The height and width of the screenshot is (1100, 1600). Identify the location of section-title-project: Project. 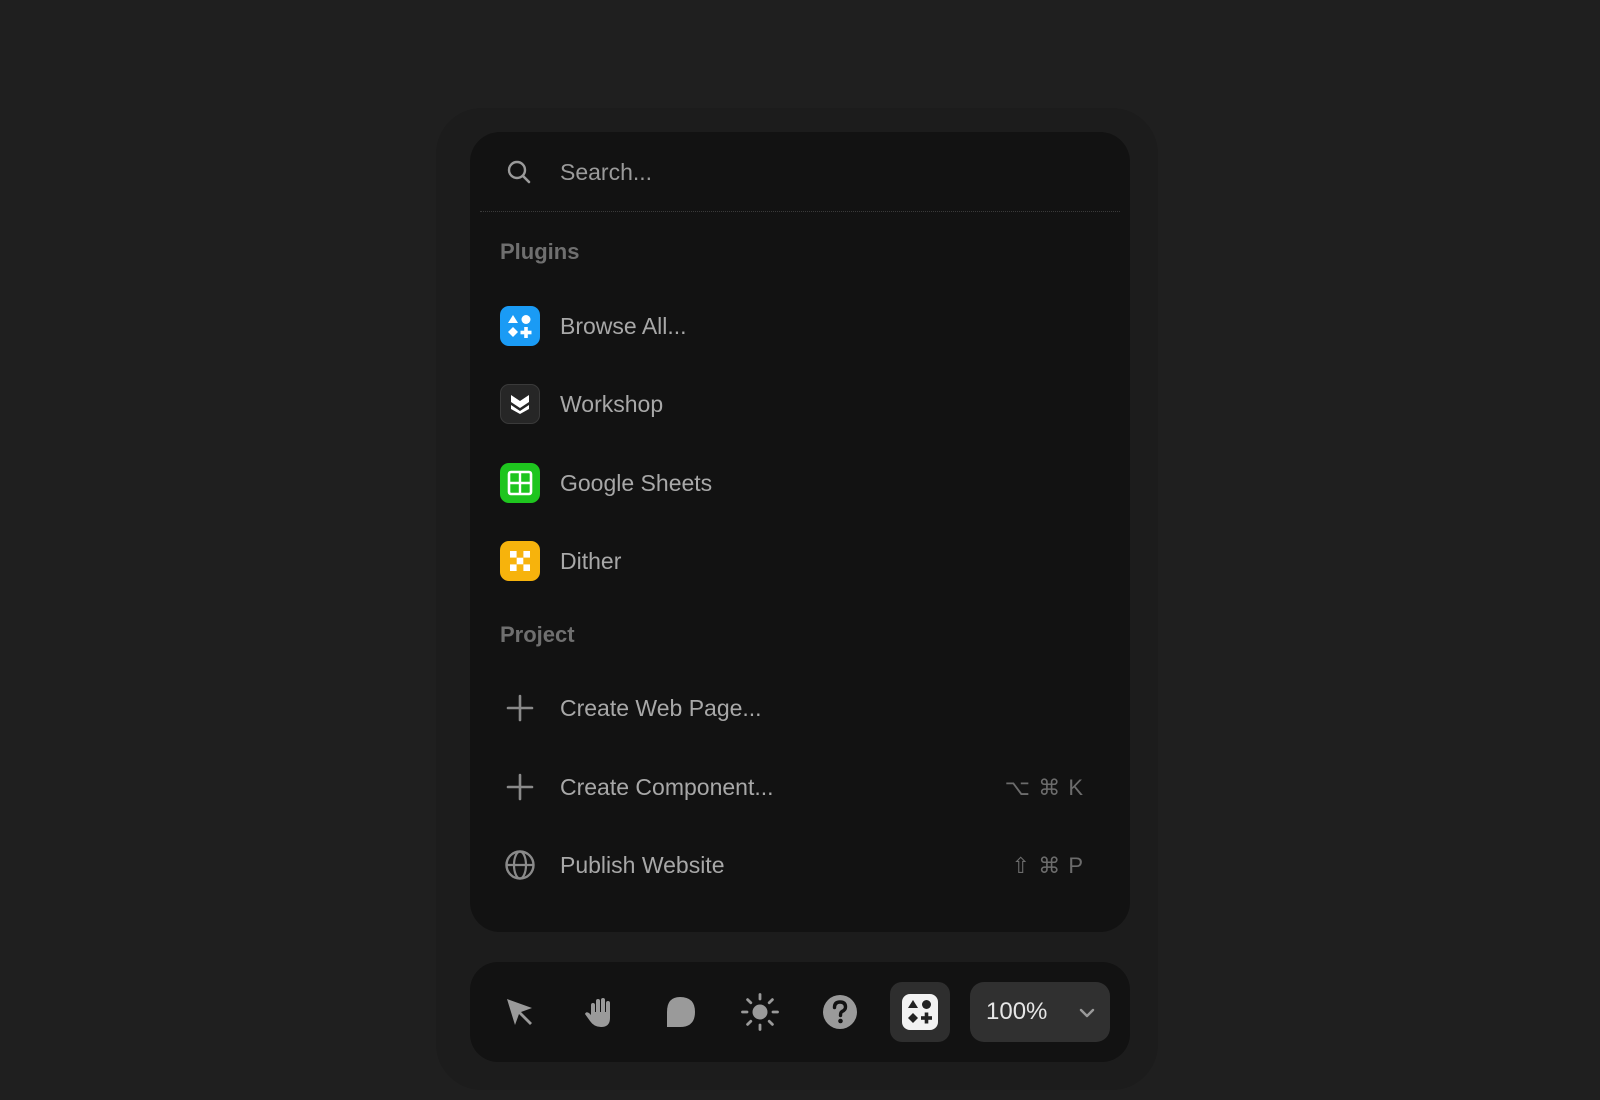
(537, 634).